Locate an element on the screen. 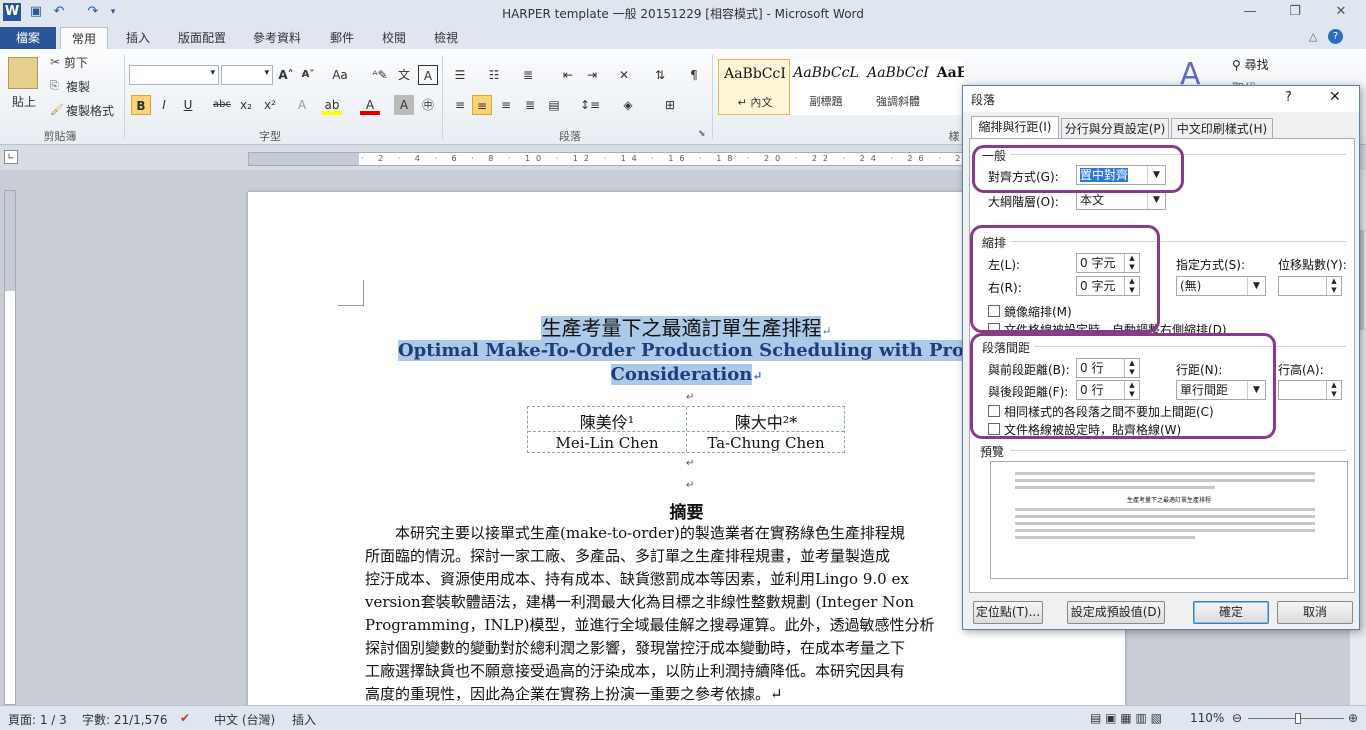  tab-asian-typography: 中文印刷樣式(H) is located at coordinates (1222, 128).